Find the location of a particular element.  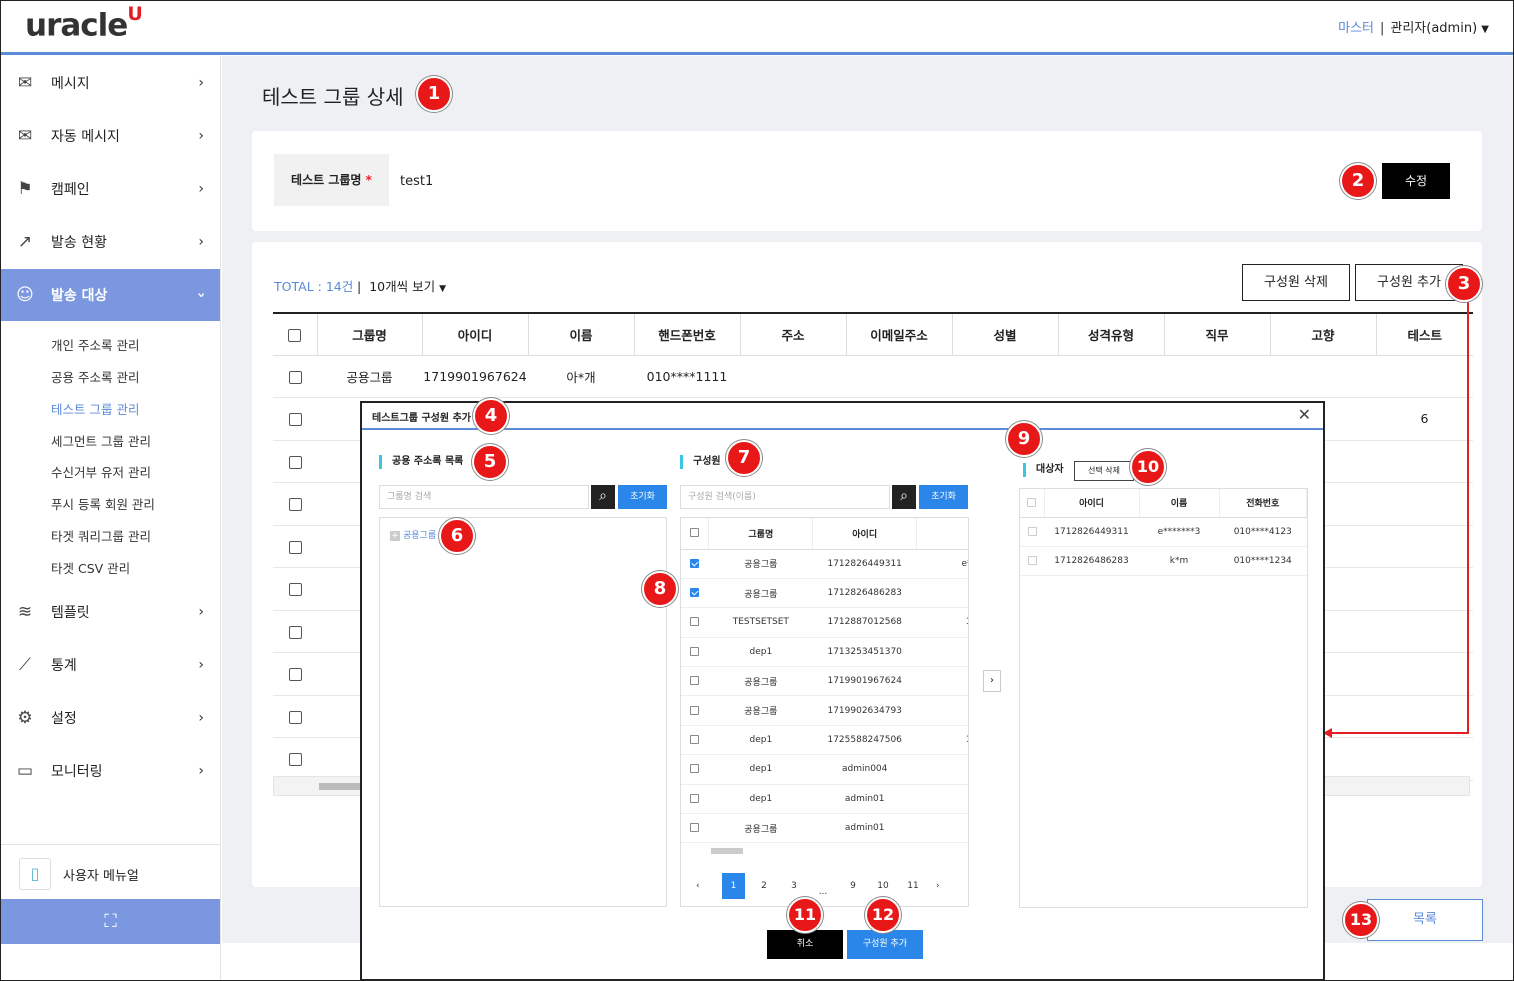

per-page-select: | 10개씩 보기 ▼ is located at coordinates (401, 285).